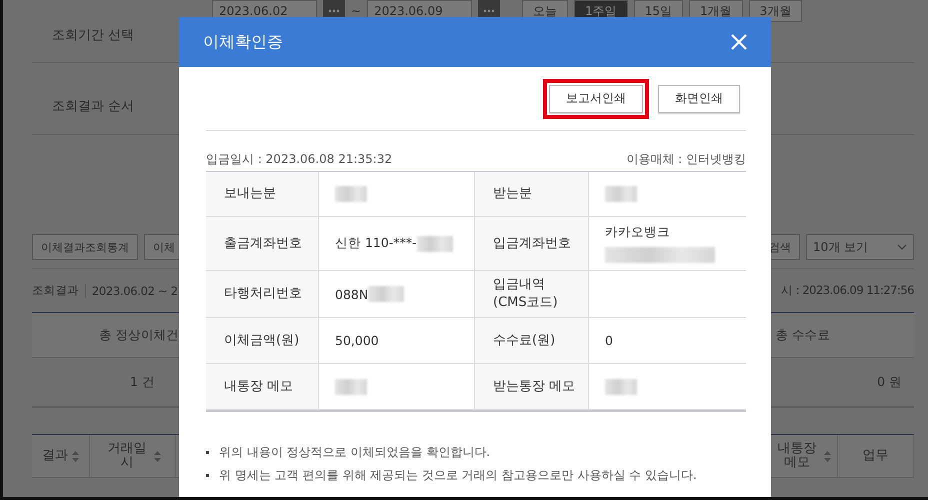 This screenshot has height=500, width=928. Describe the element at coordinates (133, 456) in the screenshot. I see `column-header: 거래일시` at that location.